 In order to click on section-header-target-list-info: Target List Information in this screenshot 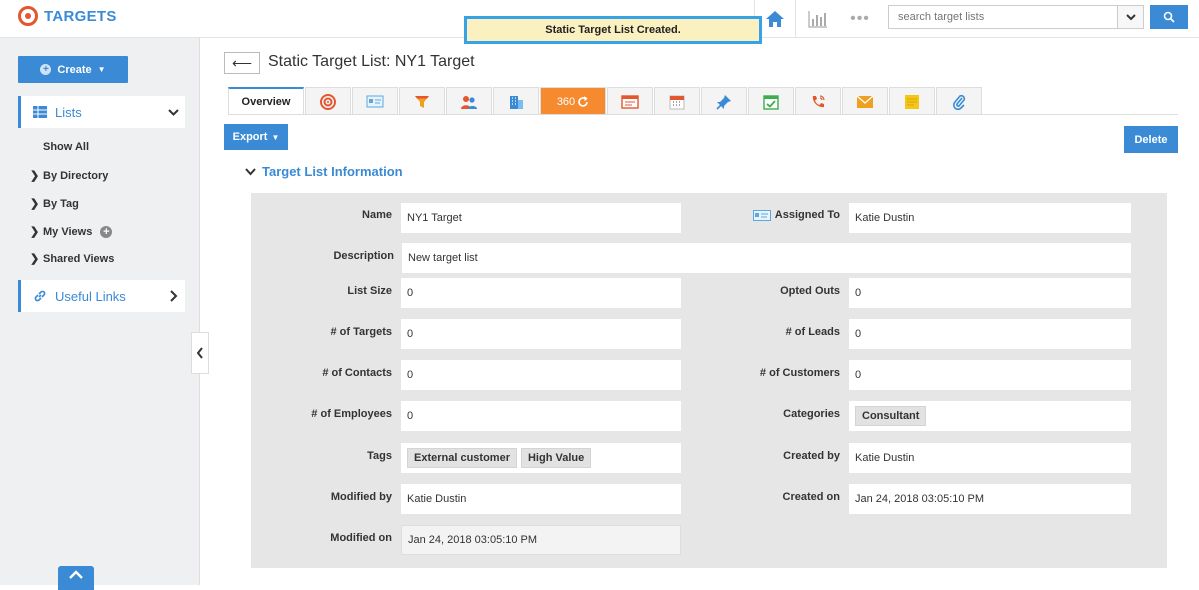, I will do `click(324, 171)`.